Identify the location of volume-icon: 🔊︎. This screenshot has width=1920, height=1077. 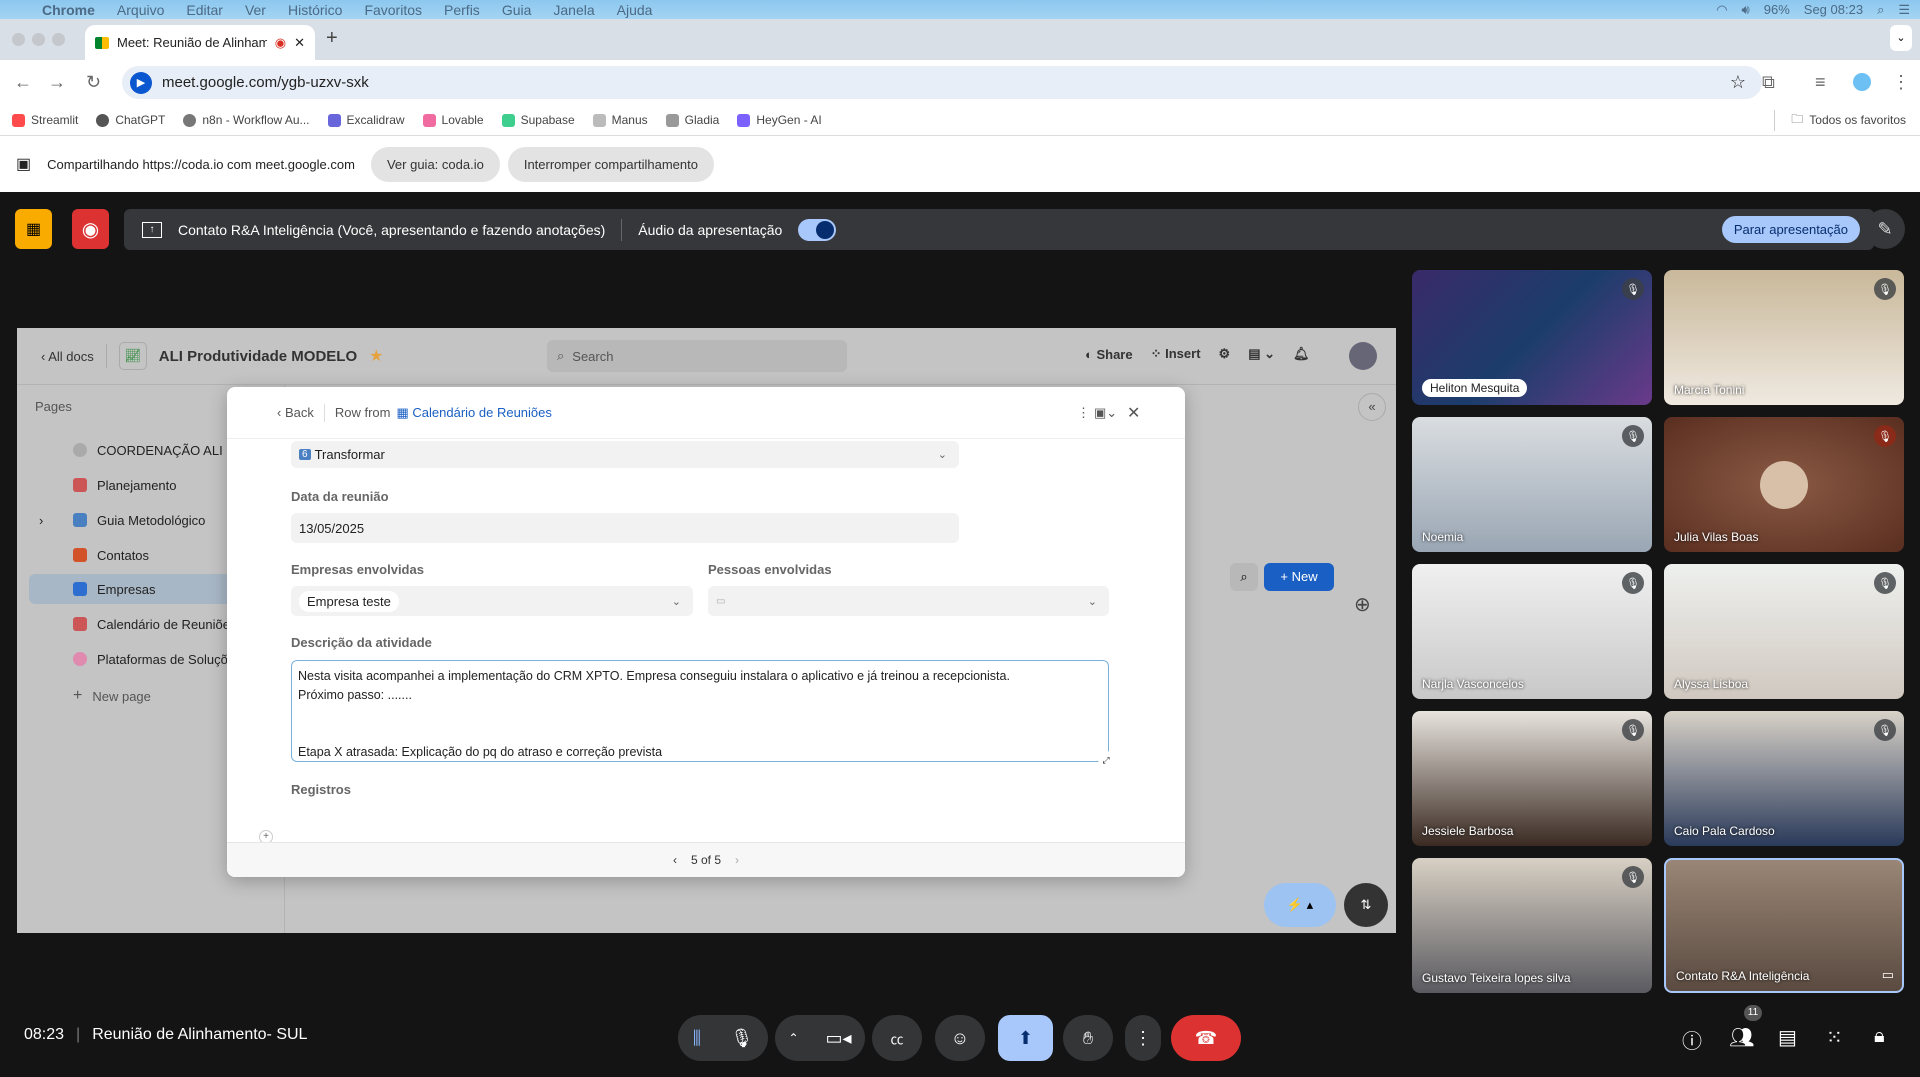
(1746, 10).